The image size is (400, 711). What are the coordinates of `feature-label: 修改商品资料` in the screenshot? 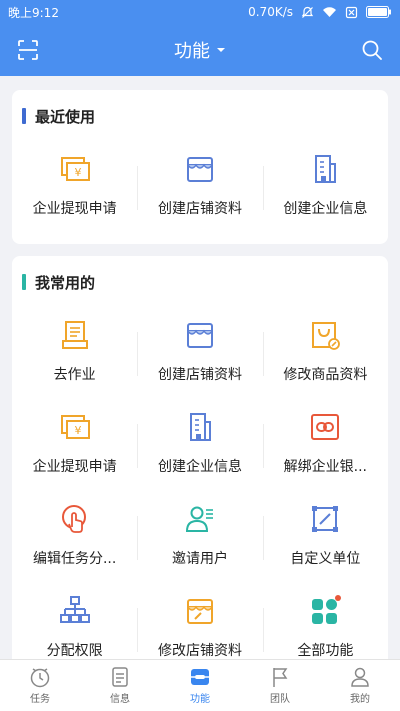 It's located at (325, 375).